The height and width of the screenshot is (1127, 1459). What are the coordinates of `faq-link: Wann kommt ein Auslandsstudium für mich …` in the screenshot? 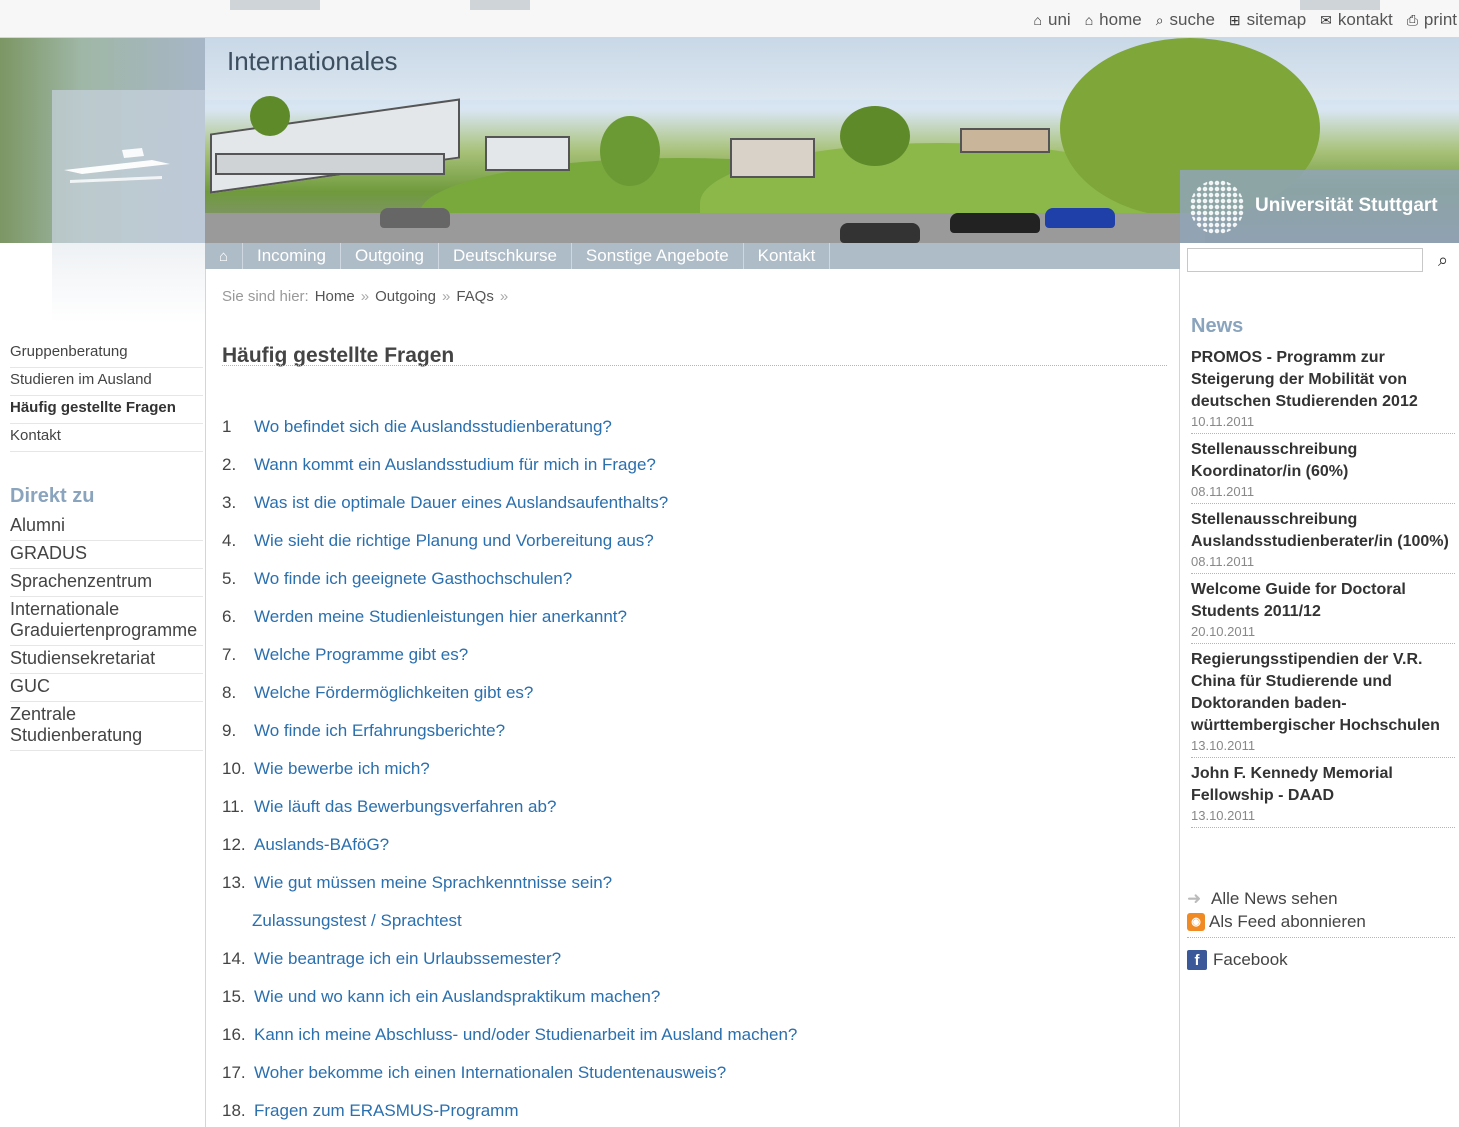 It's located at (455, 465).